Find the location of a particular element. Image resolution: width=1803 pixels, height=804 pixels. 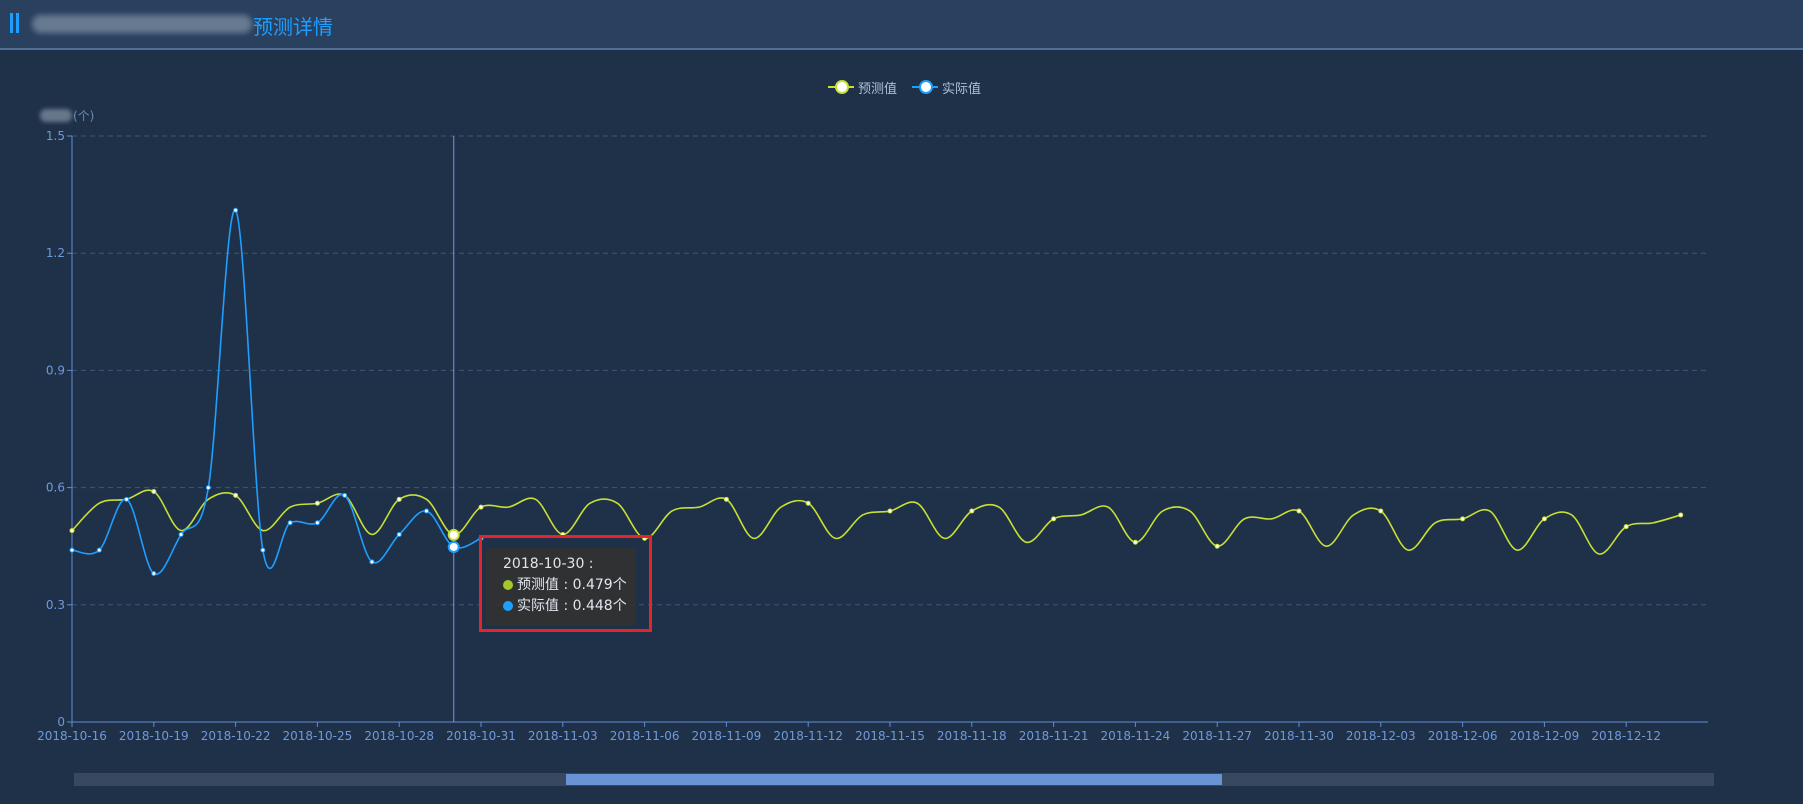

x-tick-label: 2018-11-21 is located at coordinates (1054, 736).